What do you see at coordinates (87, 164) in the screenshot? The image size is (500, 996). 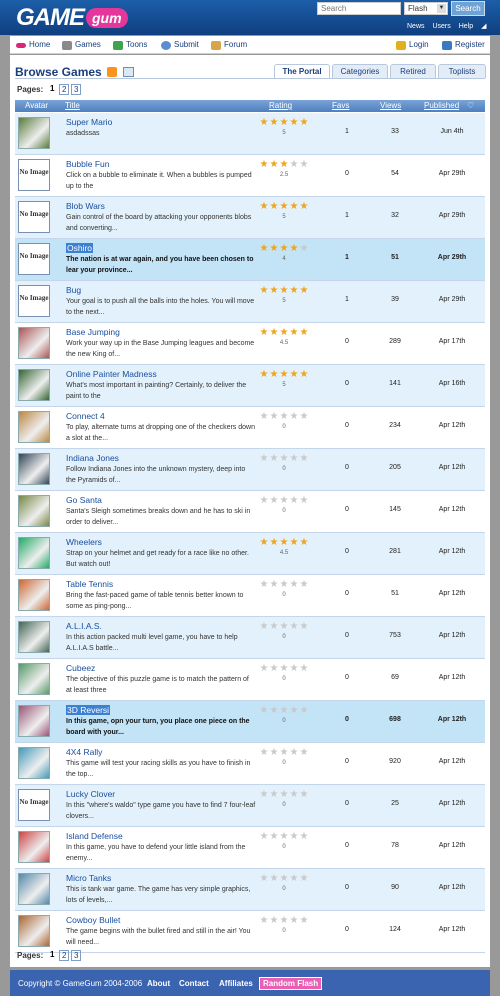 I see `game-title-link: Bubble Fun` at bounding box center [87, 164].